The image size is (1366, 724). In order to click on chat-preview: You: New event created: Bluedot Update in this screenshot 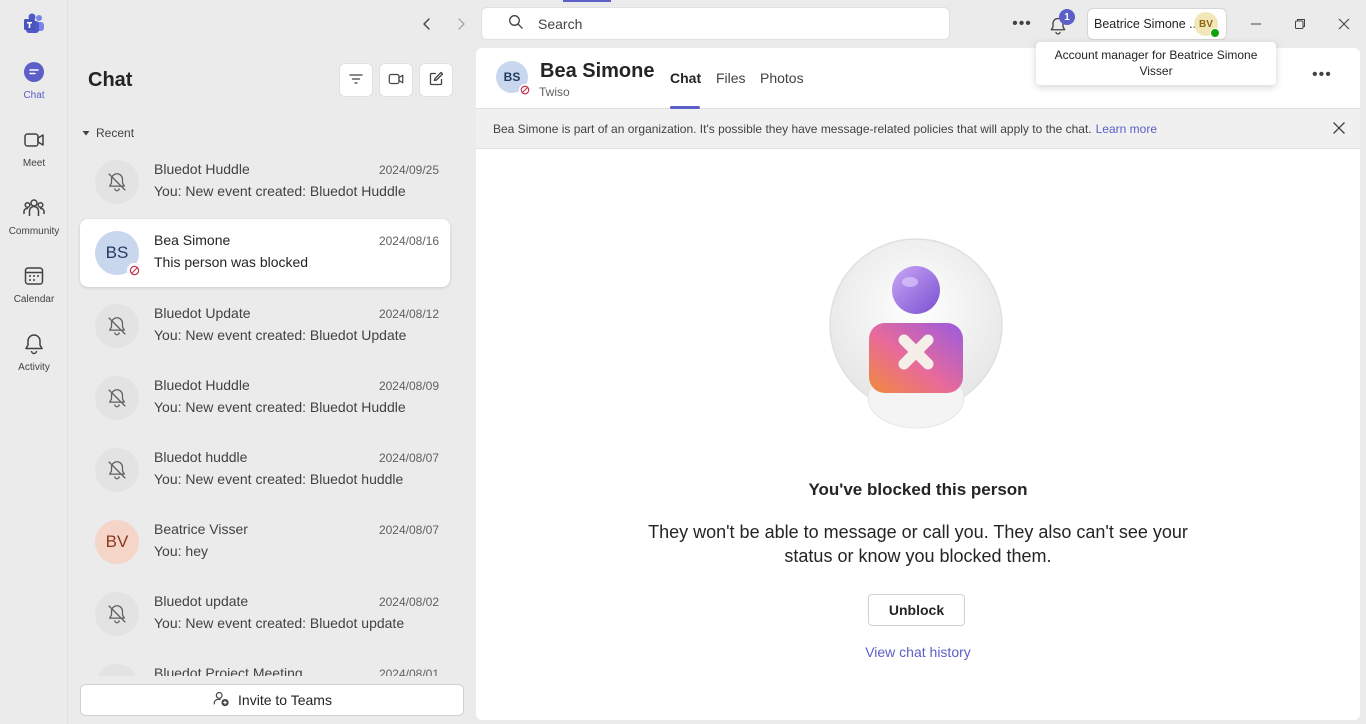, I will do `click(280, 335)`.